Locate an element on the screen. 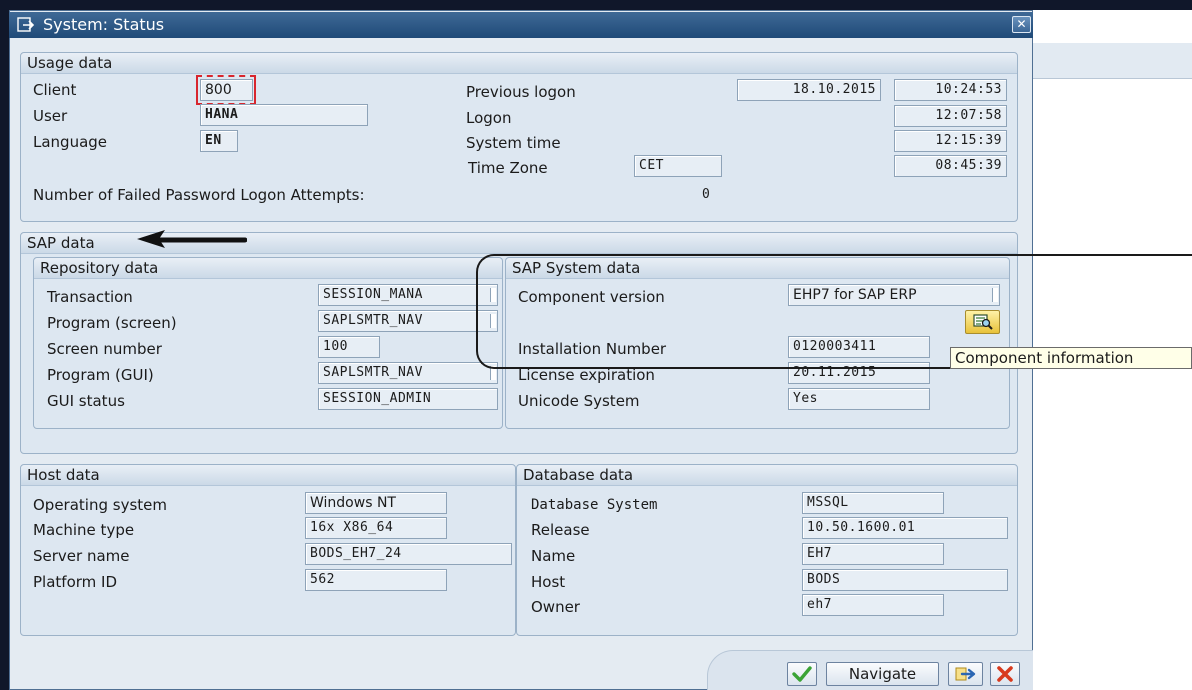 This screenshot has height=690, width=1192. dialog-window-icon is located at coordinates (26, 24).